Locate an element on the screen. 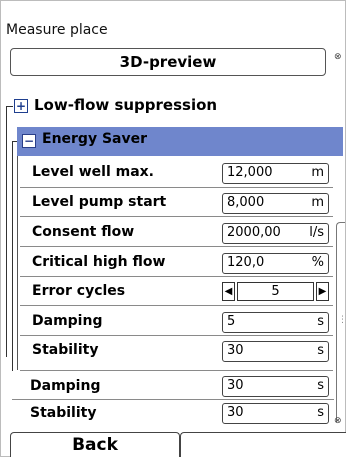 This screenshot has width=346, height=457. row-label-consent-flow: Consent flow is located at coordinates (83, 232).